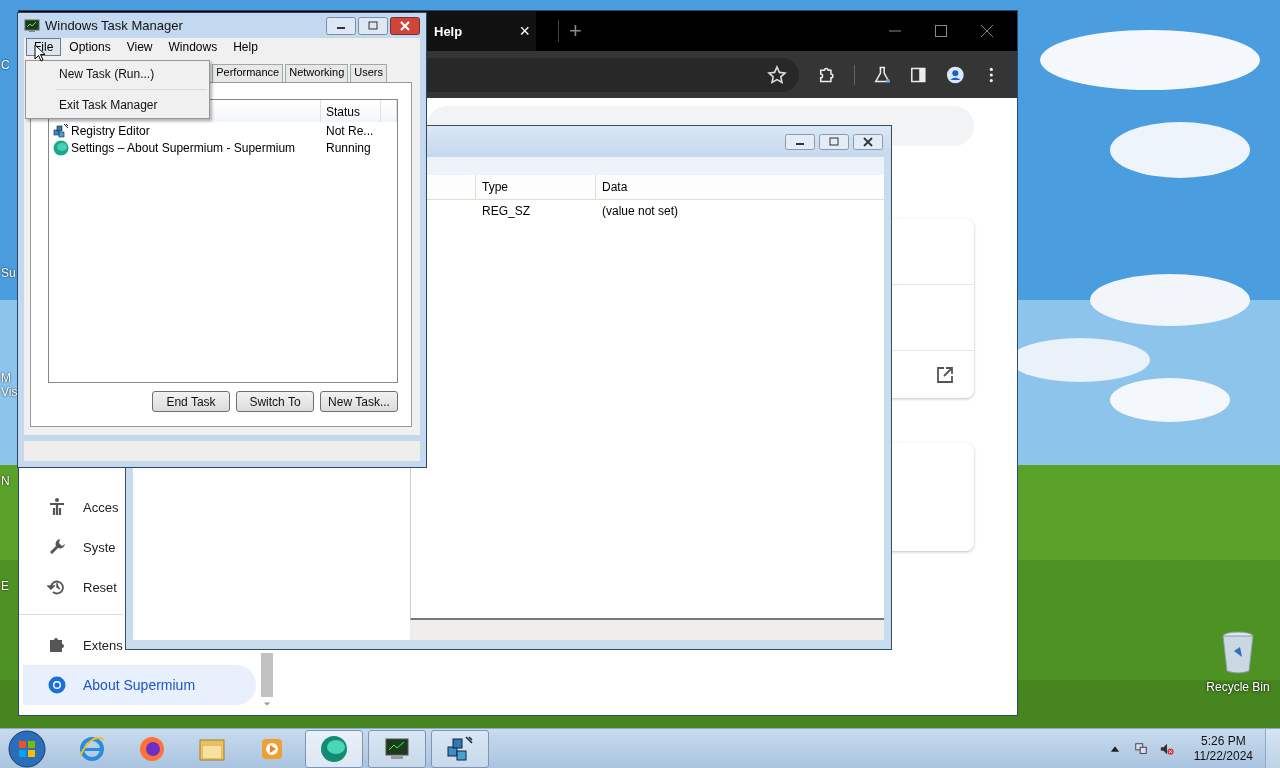  Describe the element at coordinates (110, 130) in the screenshot. I see `task-name: Registry Editor` at that location.